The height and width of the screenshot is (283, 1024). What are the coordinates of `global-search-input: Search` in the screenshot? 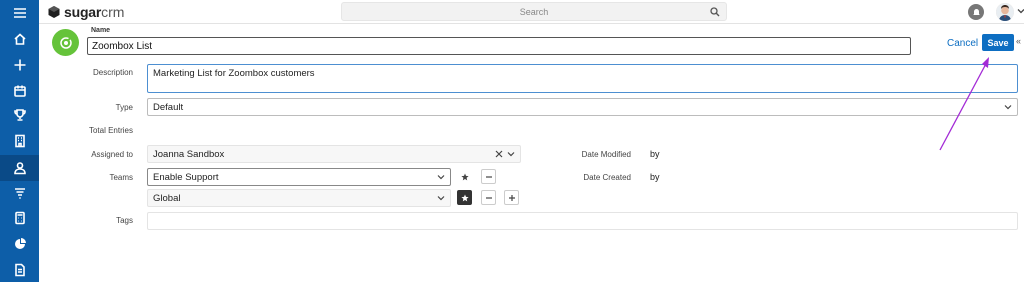 It's located at (534, 11).